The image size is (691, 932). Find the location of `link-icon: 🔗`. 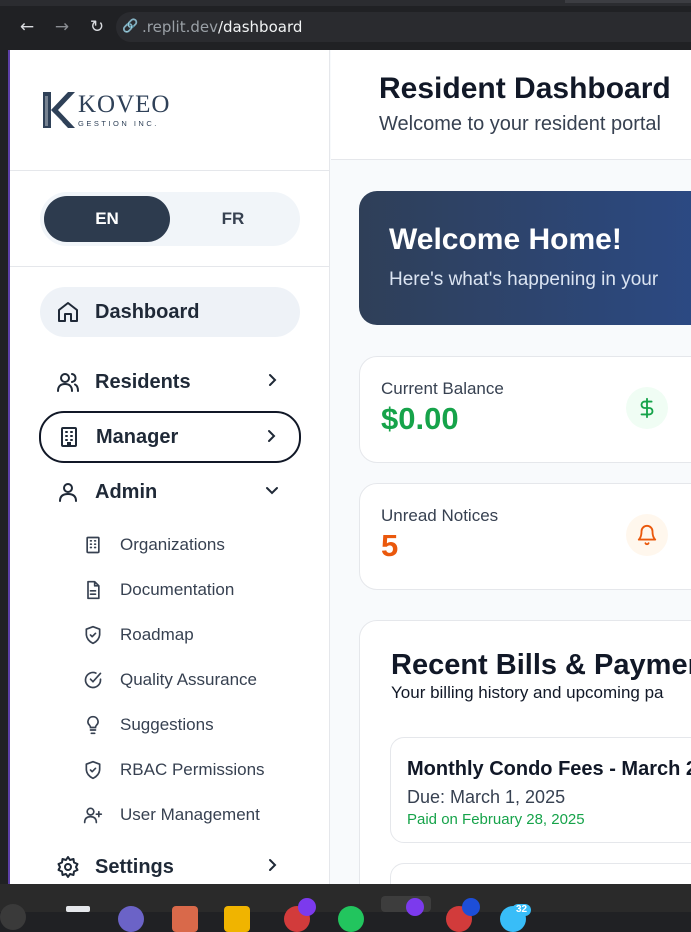

link-icon: 🔗 is located at coordinates (130, 26).